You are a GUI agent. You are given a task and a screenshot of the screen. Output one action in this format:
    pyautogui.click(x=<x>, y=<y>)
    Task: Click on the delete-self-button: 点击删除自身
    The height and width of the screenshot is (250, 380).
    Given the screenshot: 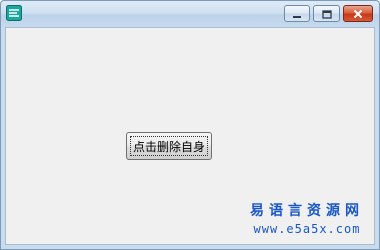 What is the action you would take?
    pyautogui.click(x=169, y=146)
    